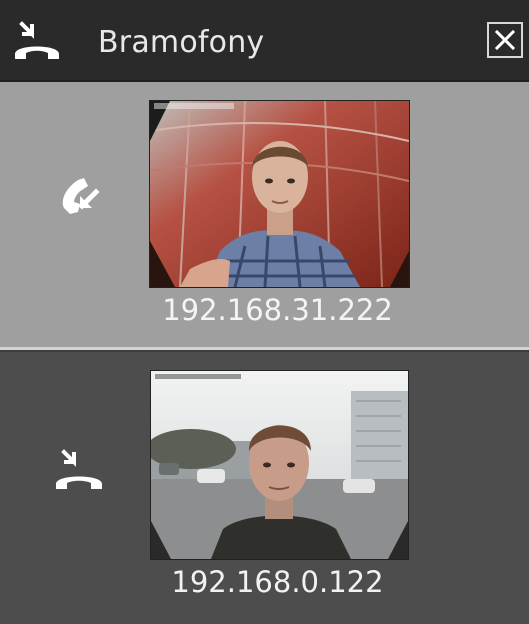  What do you see at coordinates (277, 310) in the screenshot?
I see `intercom-ip-label: 192.168.31.222` at bounding box center [277, 310].